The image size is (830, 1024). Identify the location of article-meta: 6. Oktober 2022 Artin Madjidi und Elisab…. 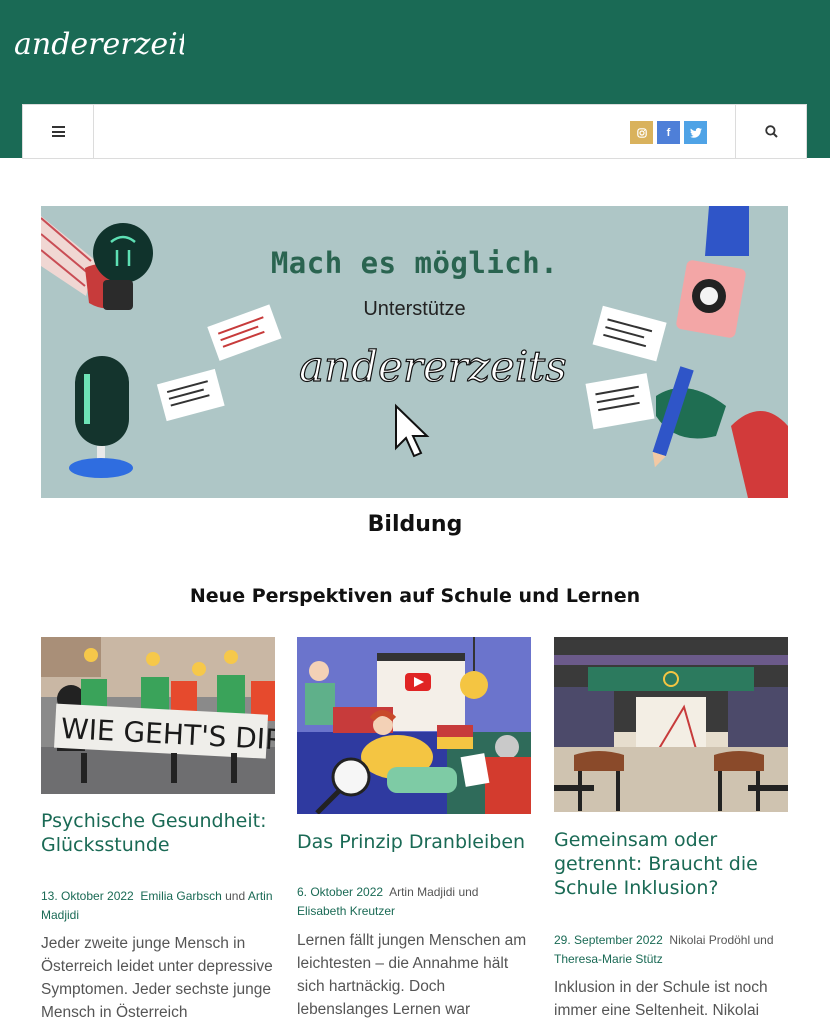
(414, 902).